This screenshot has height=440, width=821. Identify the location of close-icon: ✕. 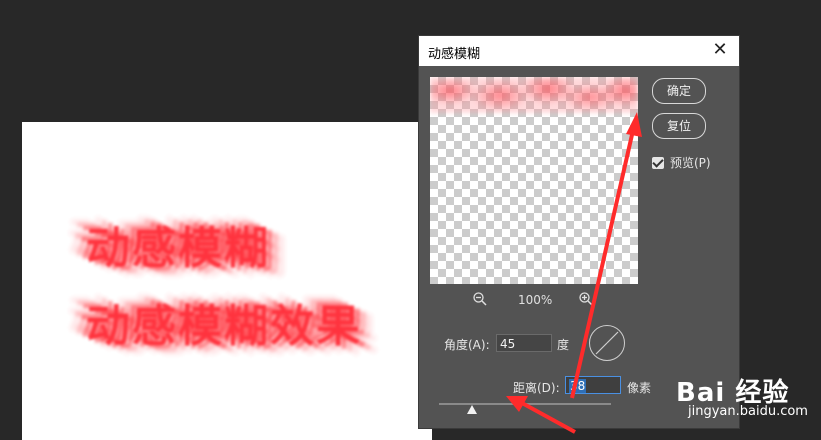
(720, 50).